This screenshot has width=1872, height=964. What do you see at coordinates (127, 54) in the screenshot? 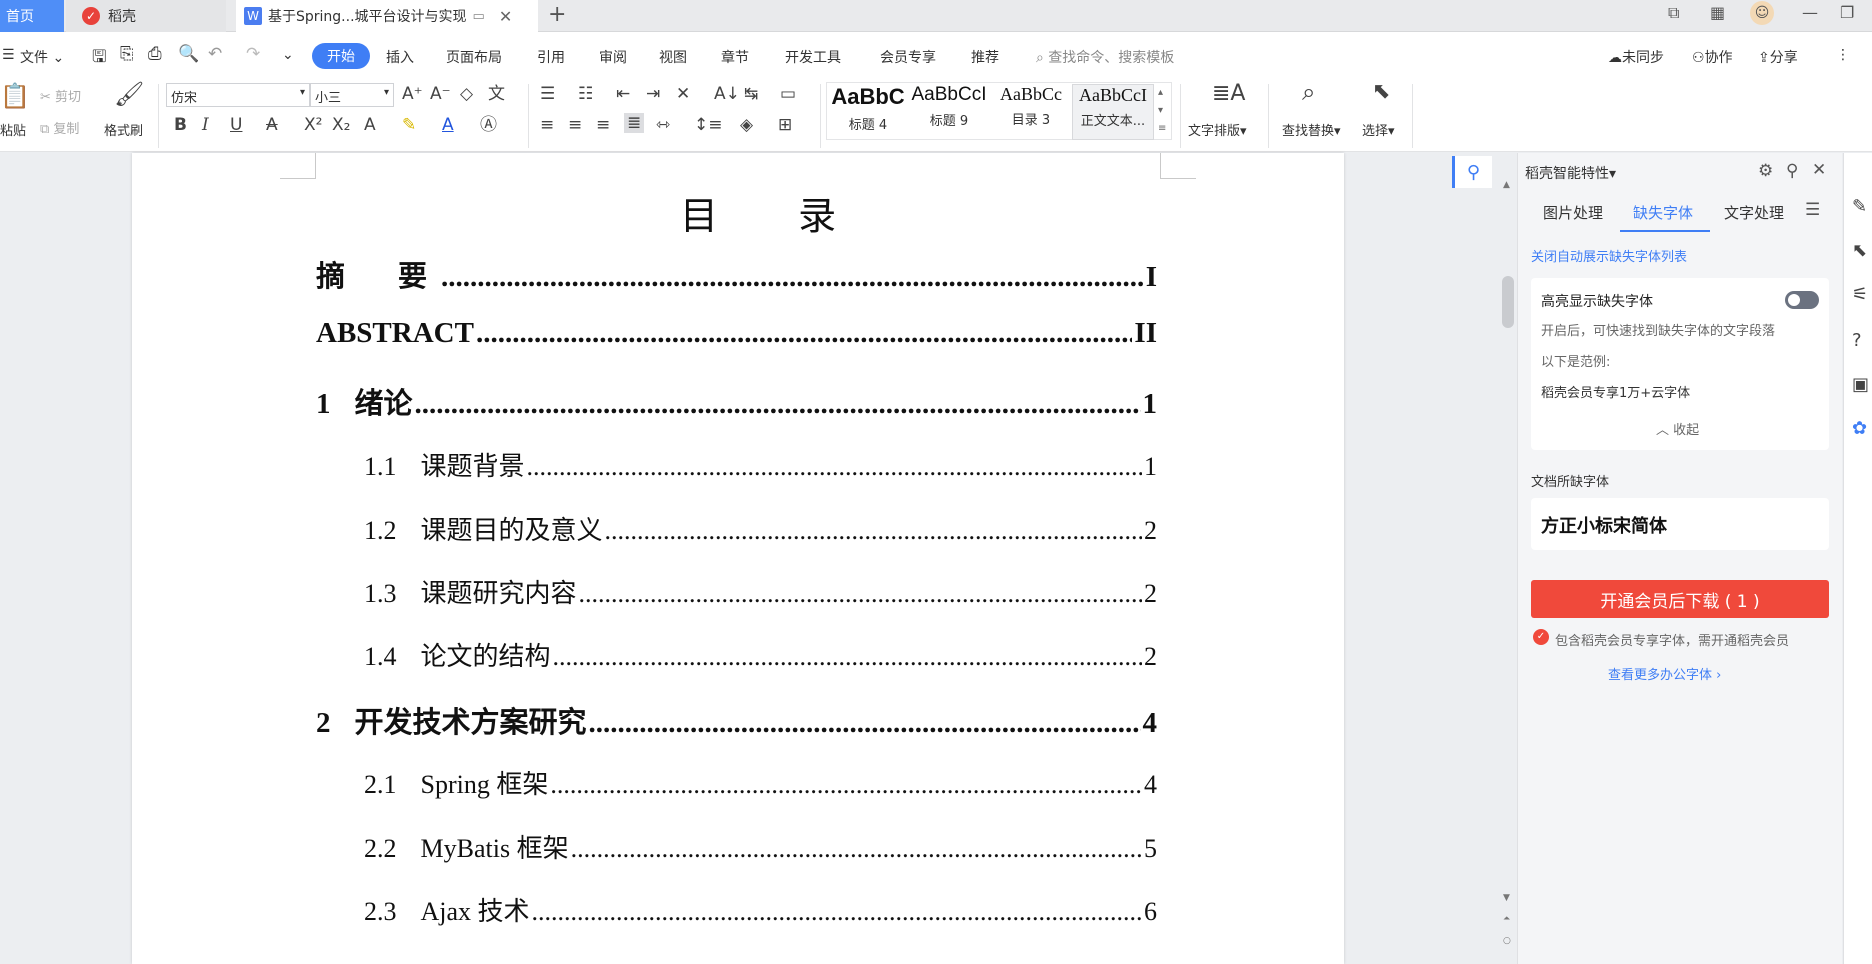
I see `export-pdf-icon: ⎘` at bounding box center [127, 54].